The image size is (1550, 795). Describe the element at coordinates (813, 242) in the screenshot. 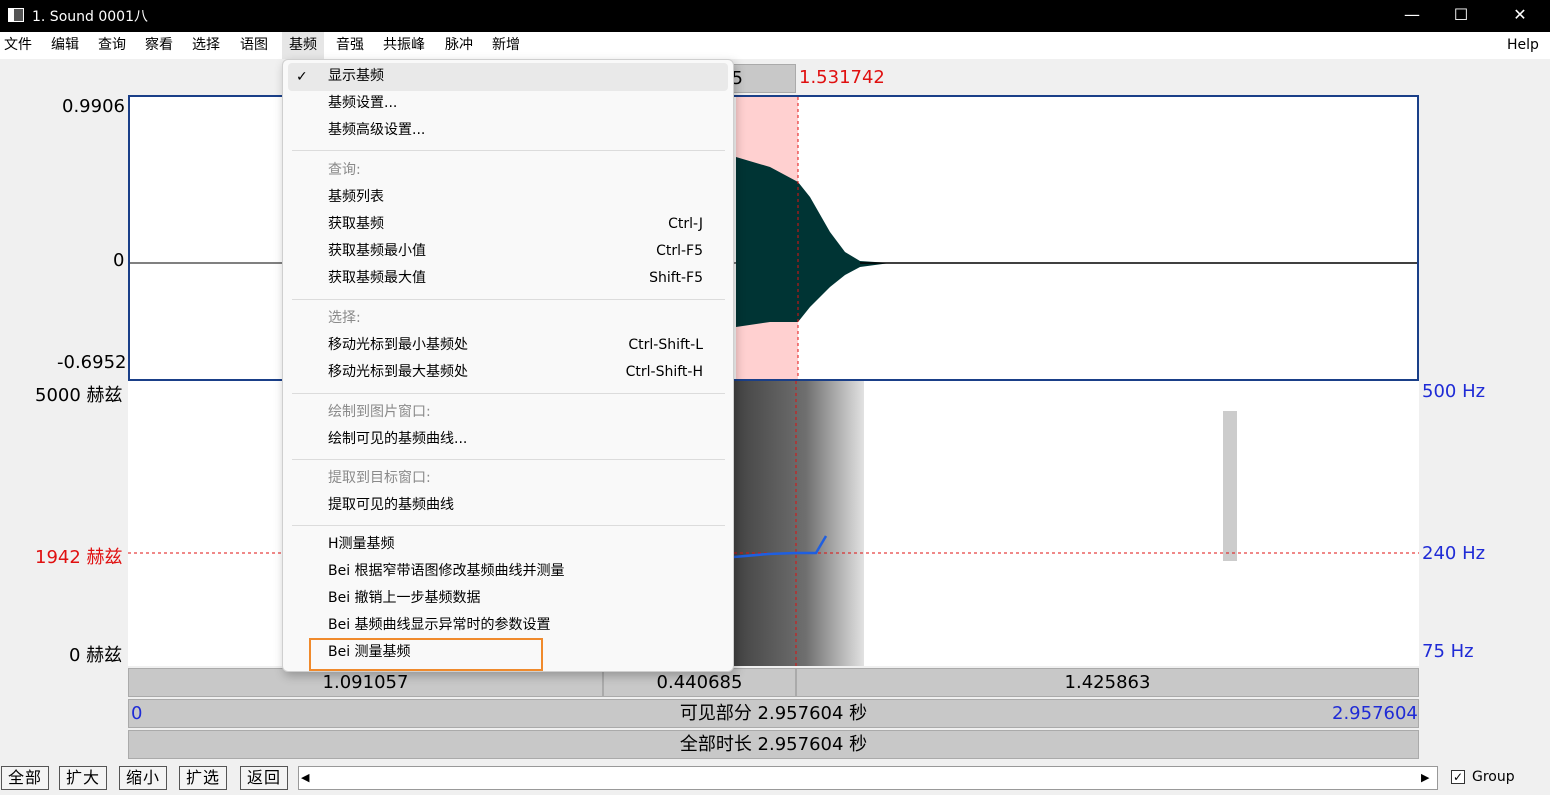

I see `waveform-burst` at that location.